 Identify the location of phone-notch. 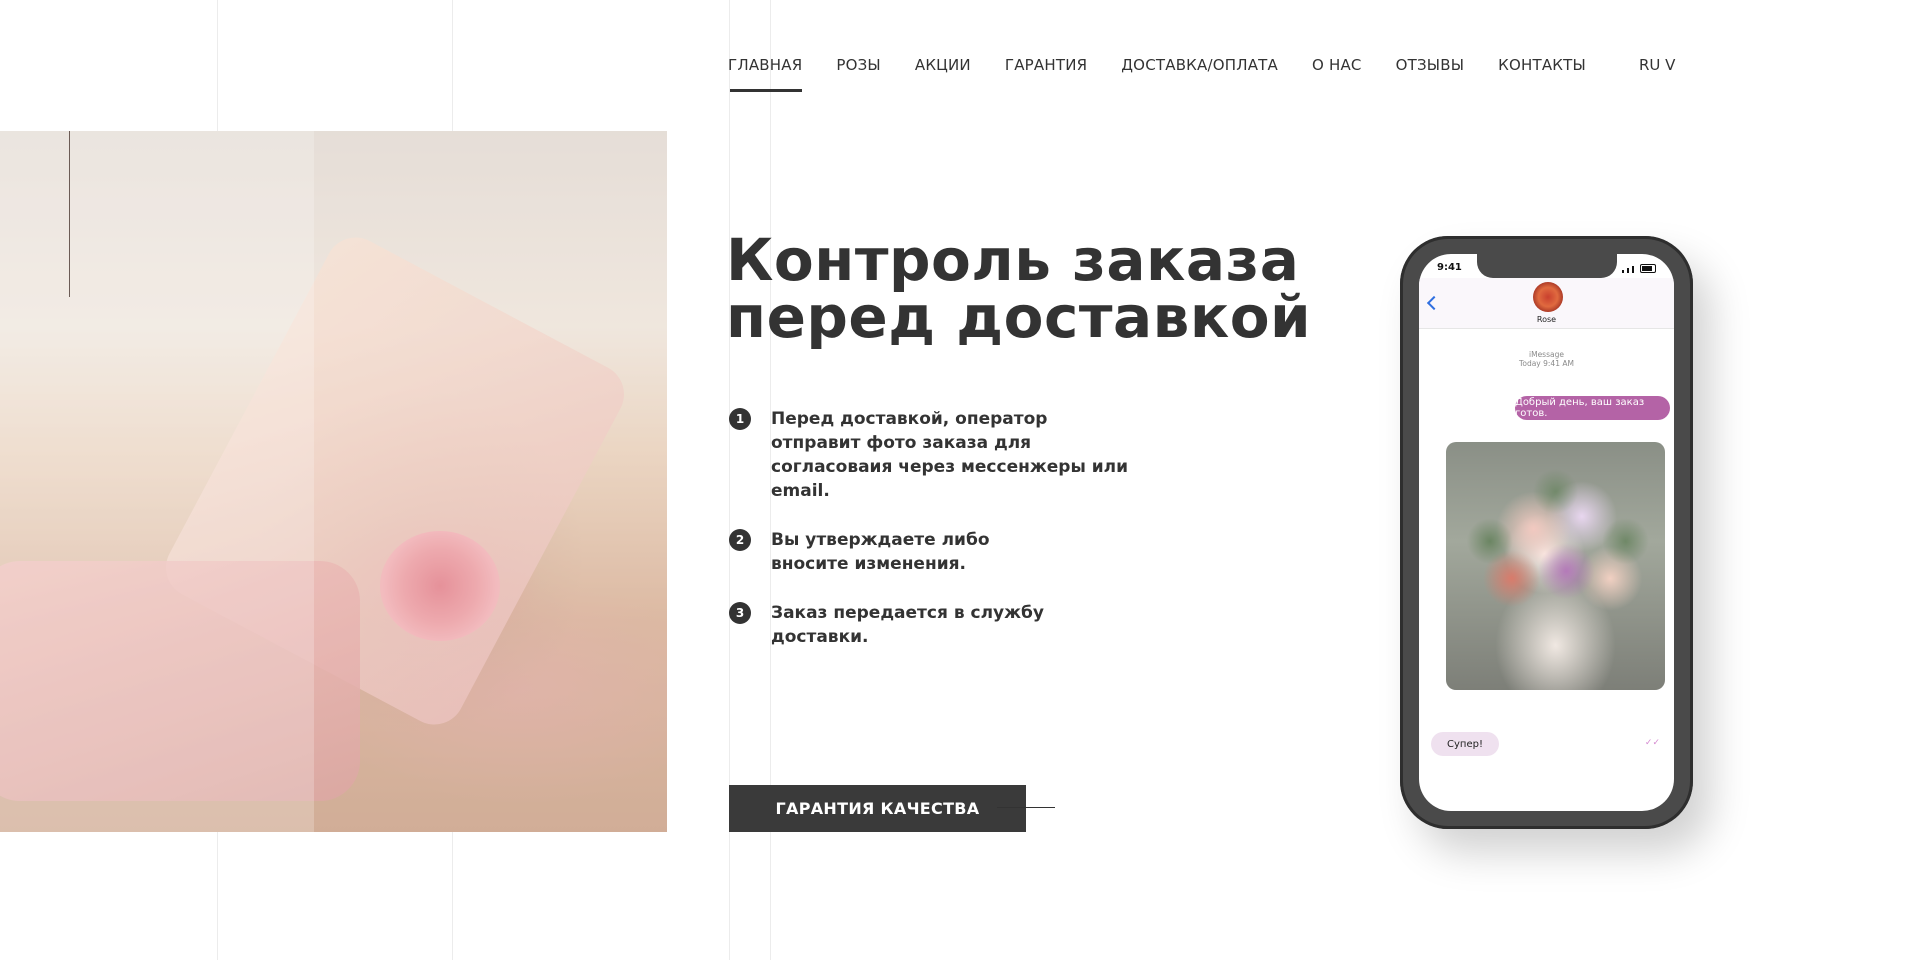
(1547, 266).